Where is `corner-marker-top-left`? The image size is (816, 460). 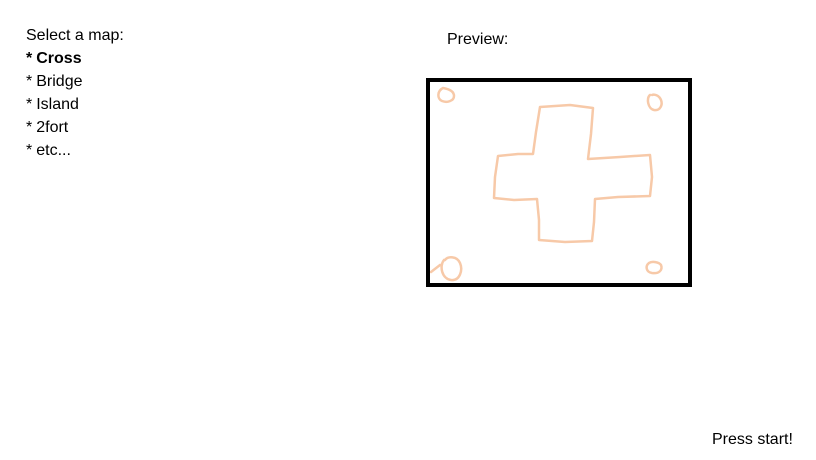
corner-marker-top-left is located at coordinates (446, 95).